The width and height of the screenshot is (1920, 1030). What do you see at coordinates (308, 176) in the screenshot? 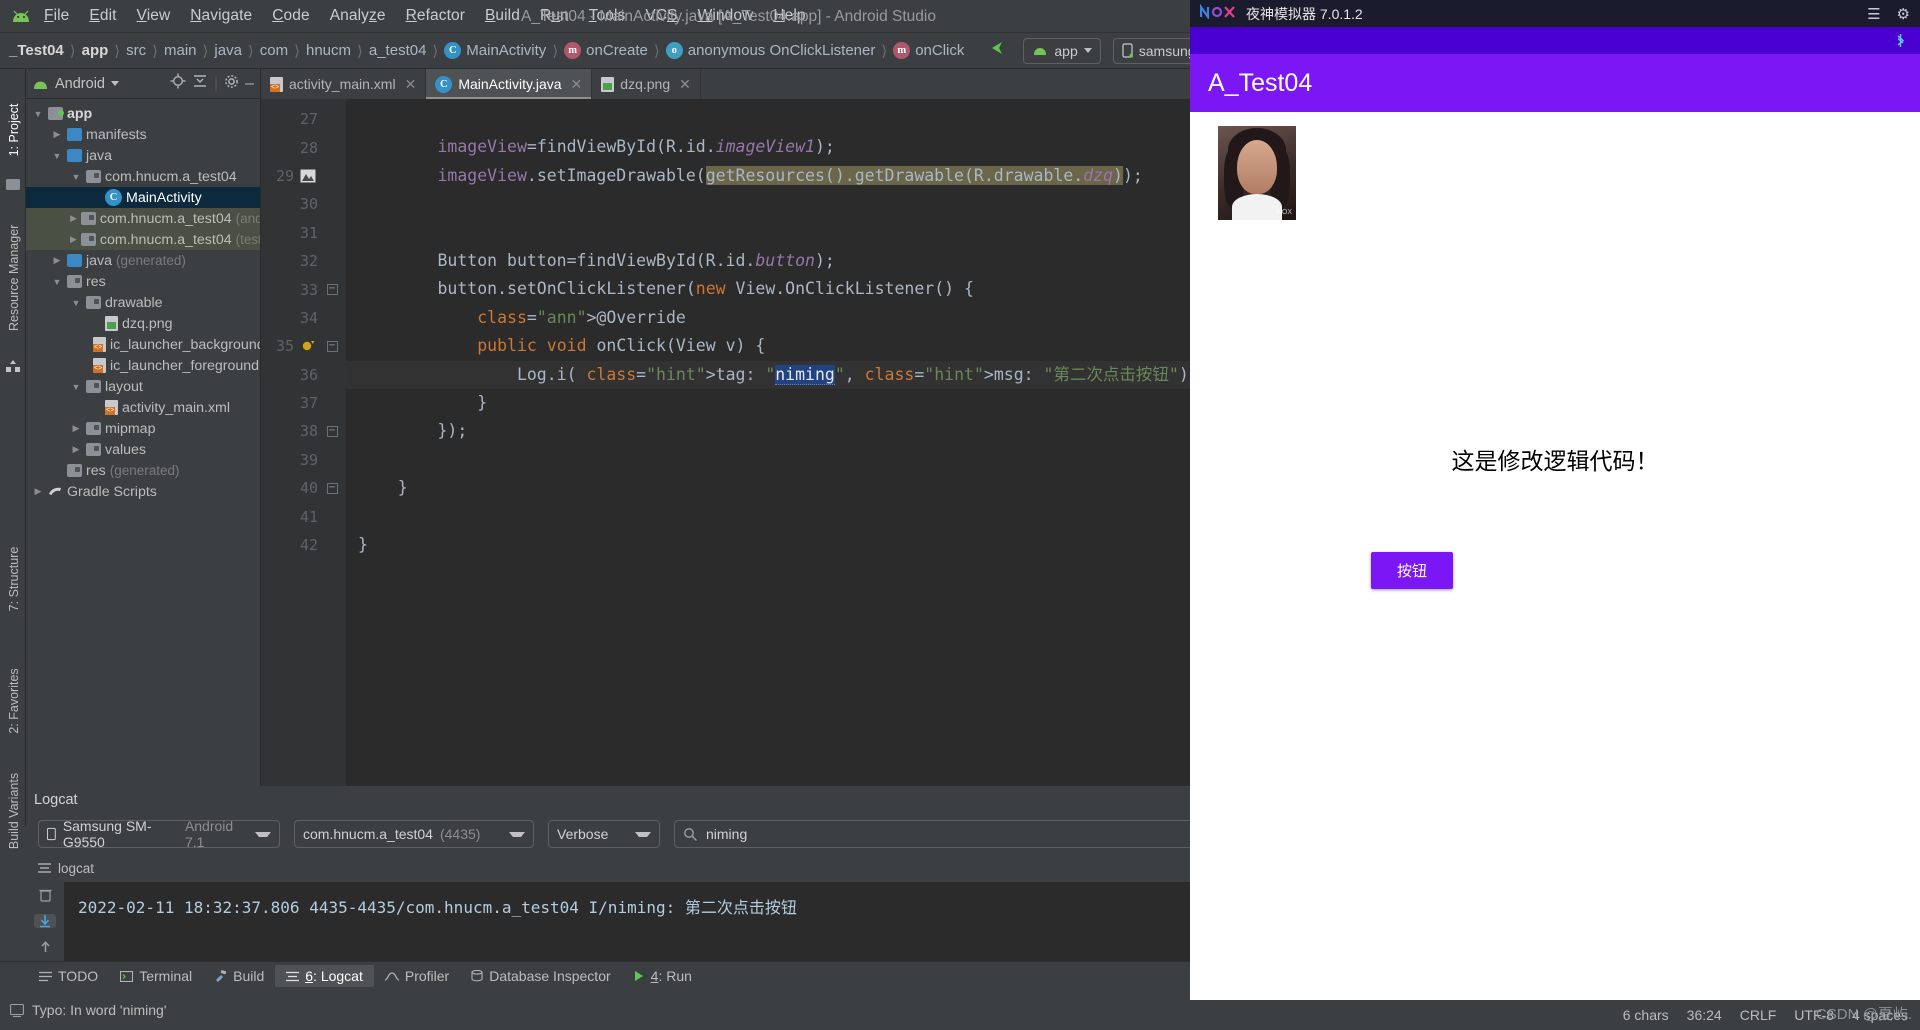
I see `image-preview-icon` at bounding box center [308, 176].